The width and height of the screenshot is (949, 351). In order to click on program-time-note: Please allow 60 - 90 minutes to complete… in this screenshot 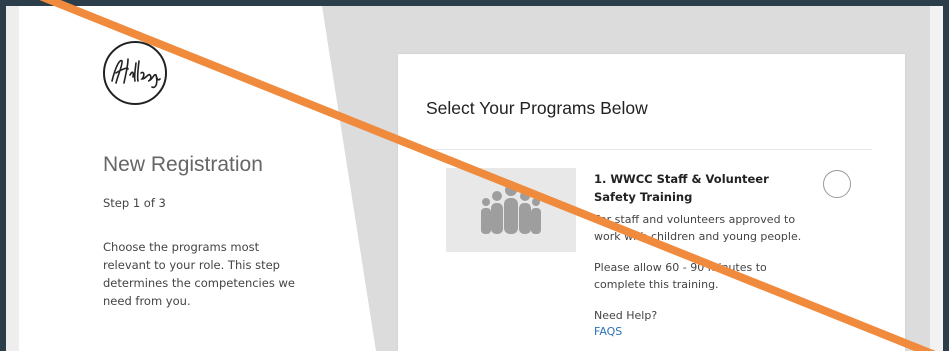, I will do `click(680, 276)`.